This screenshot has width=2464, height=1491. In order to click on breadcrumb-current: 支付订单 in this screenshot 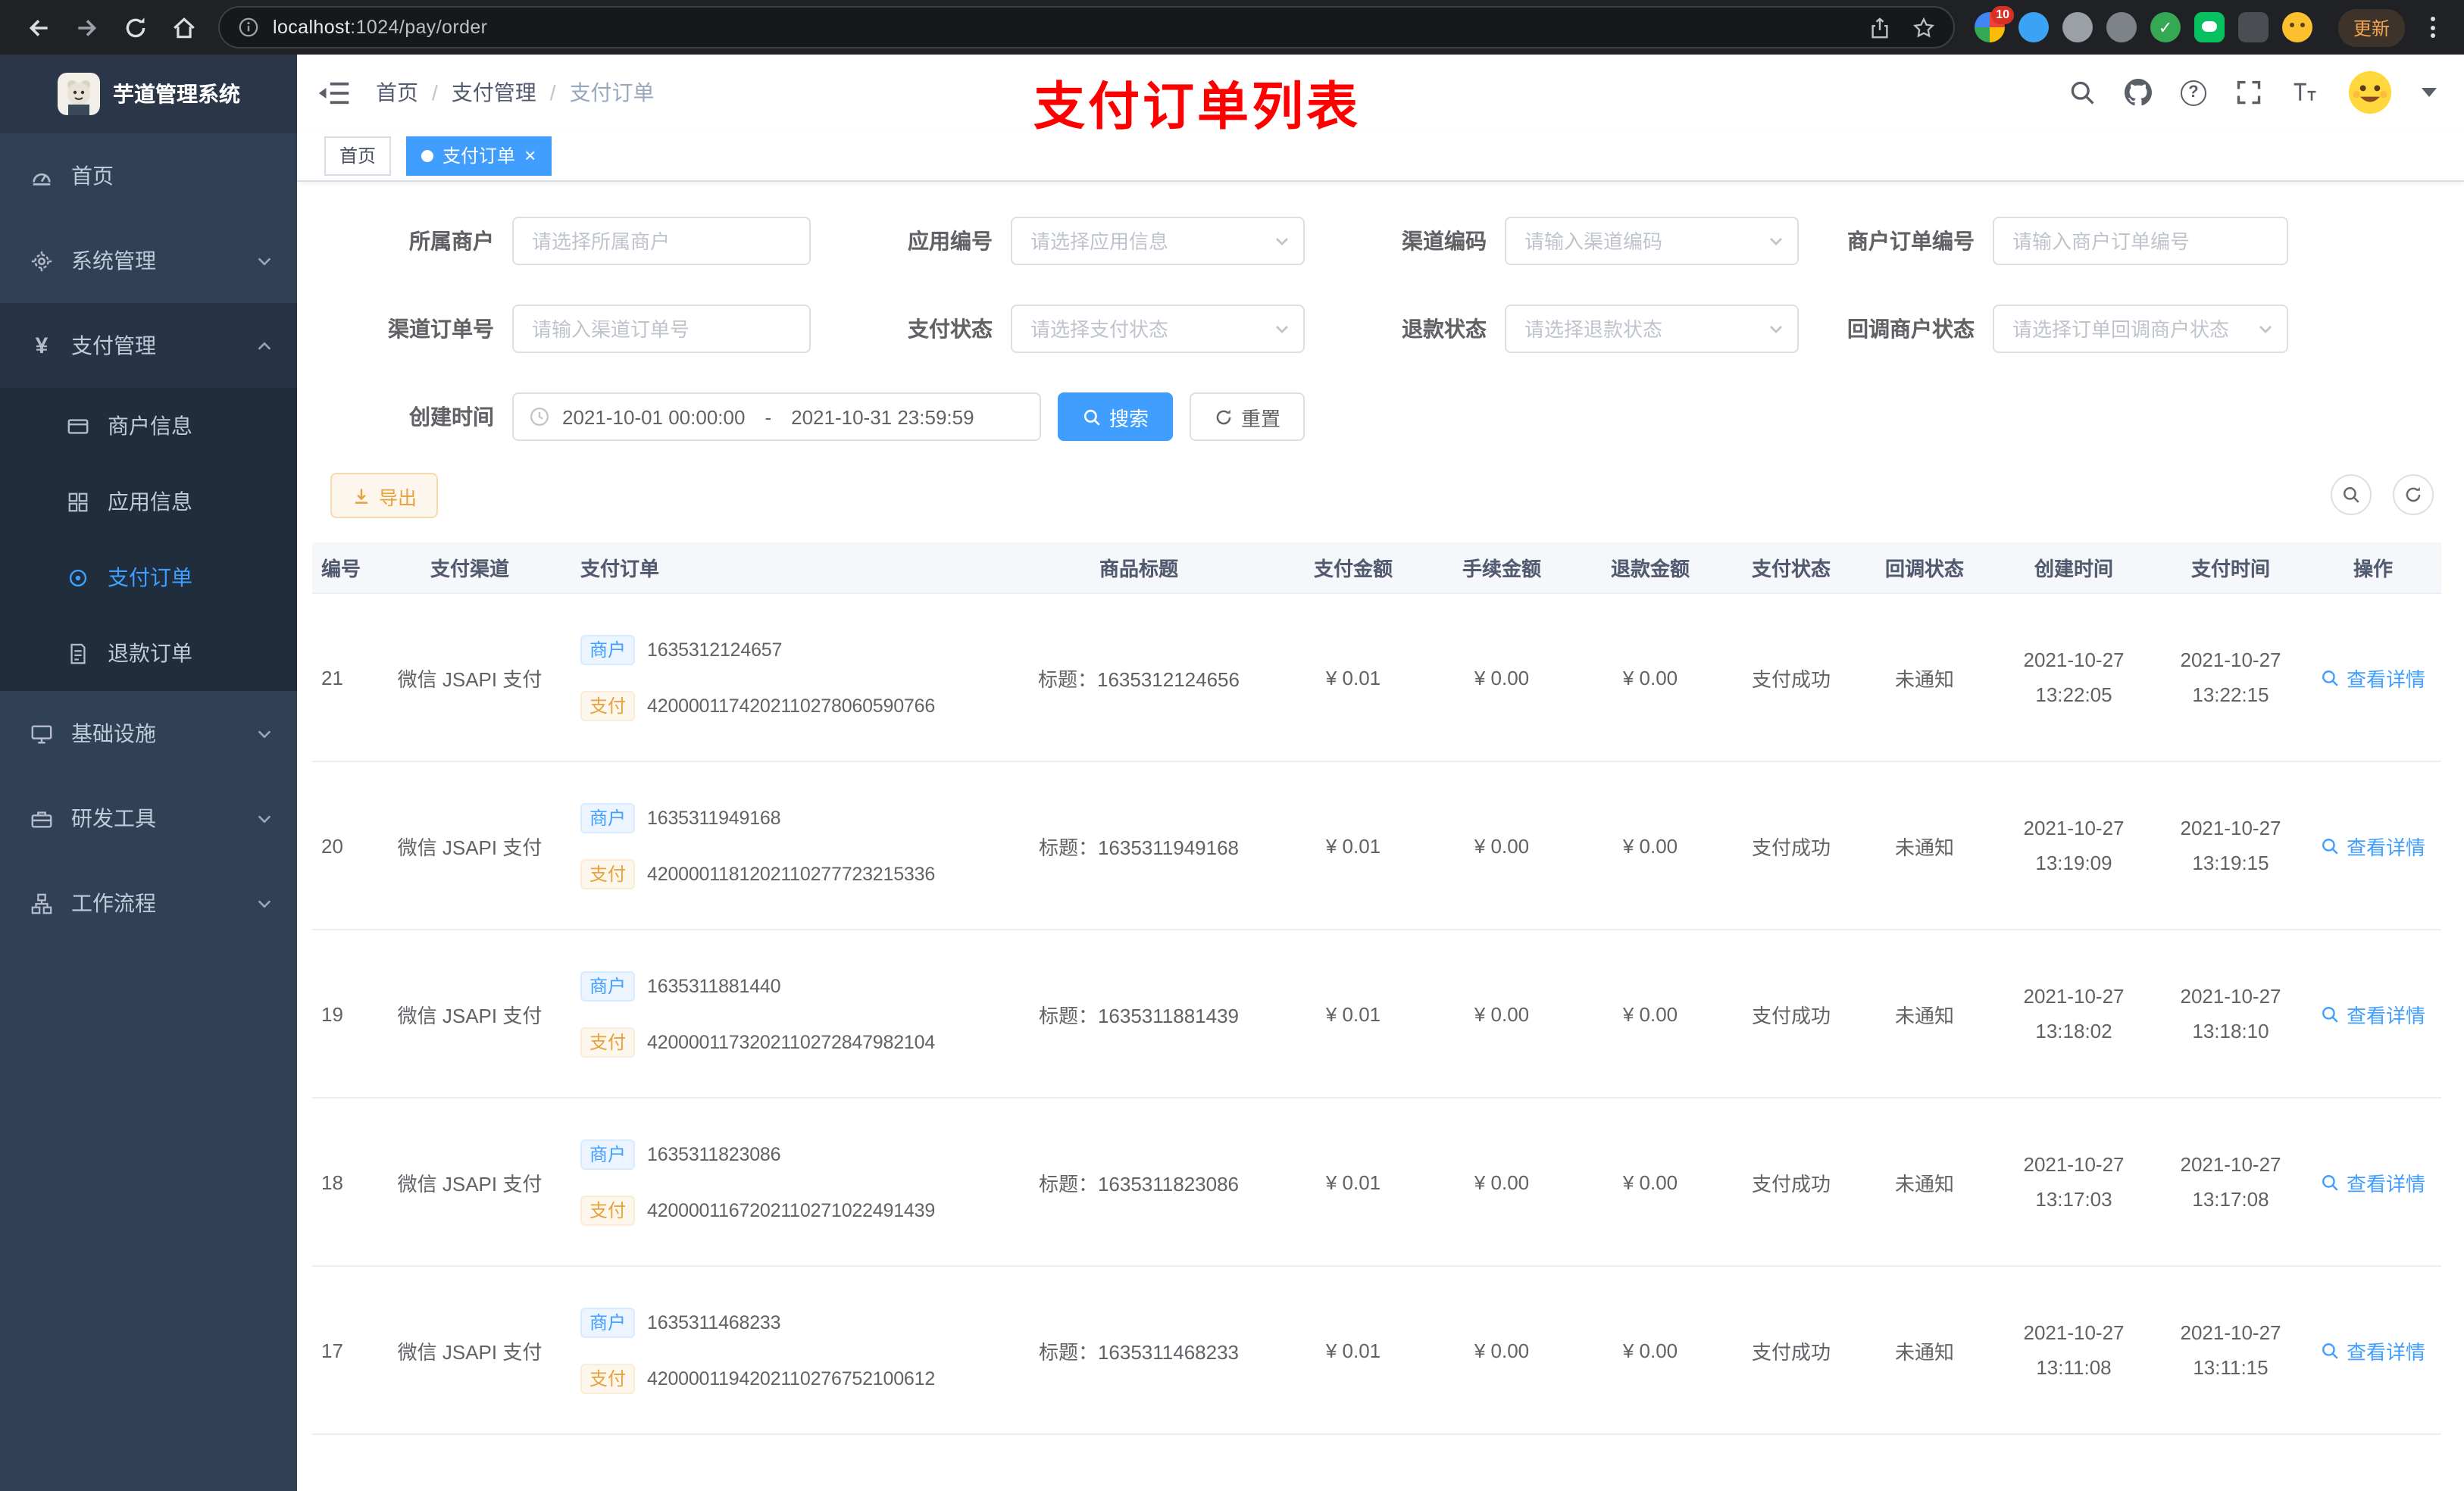, I will do `click(612, 92)`.